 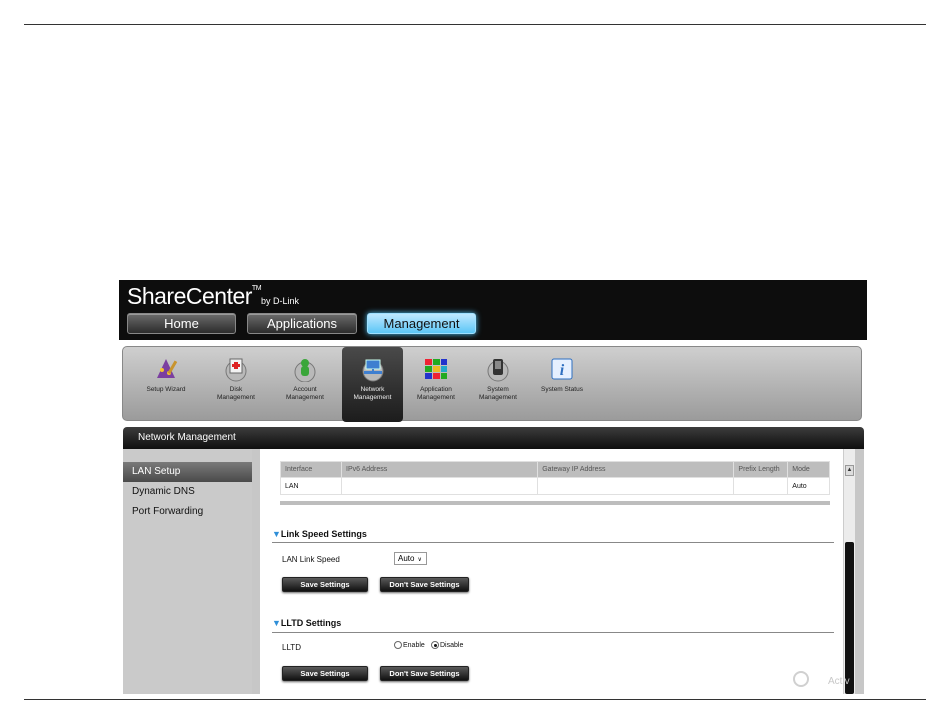 I want to click on network-icon, so click(x=373, y=369).